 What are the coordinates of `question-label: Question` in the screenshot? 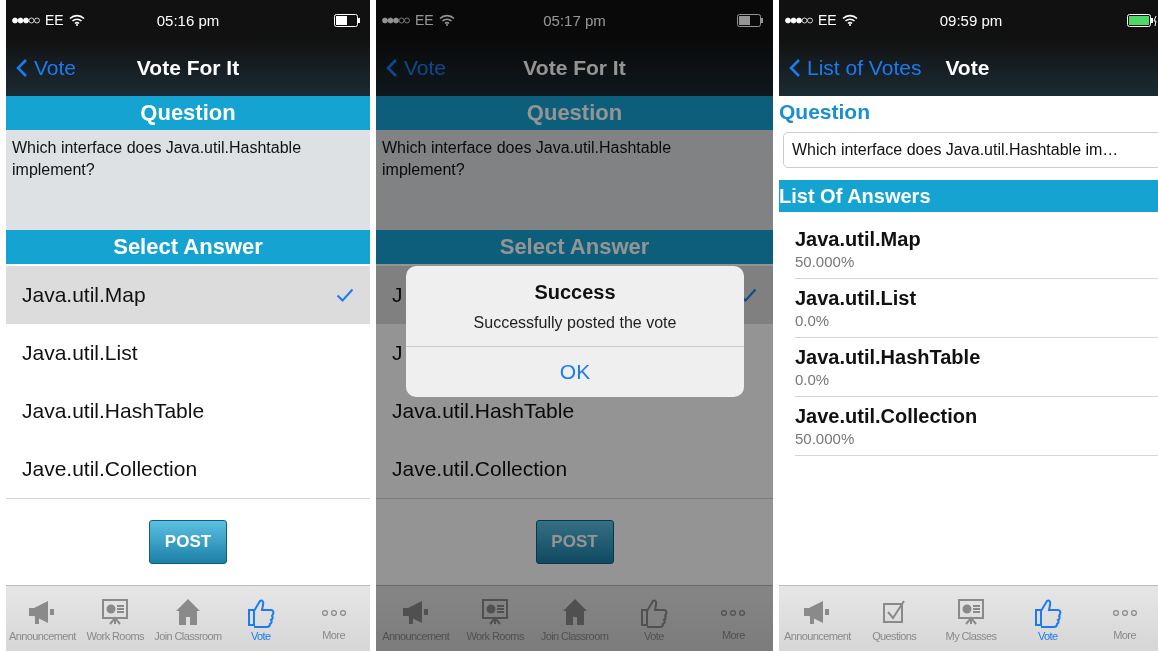 It's located at (825, 112).